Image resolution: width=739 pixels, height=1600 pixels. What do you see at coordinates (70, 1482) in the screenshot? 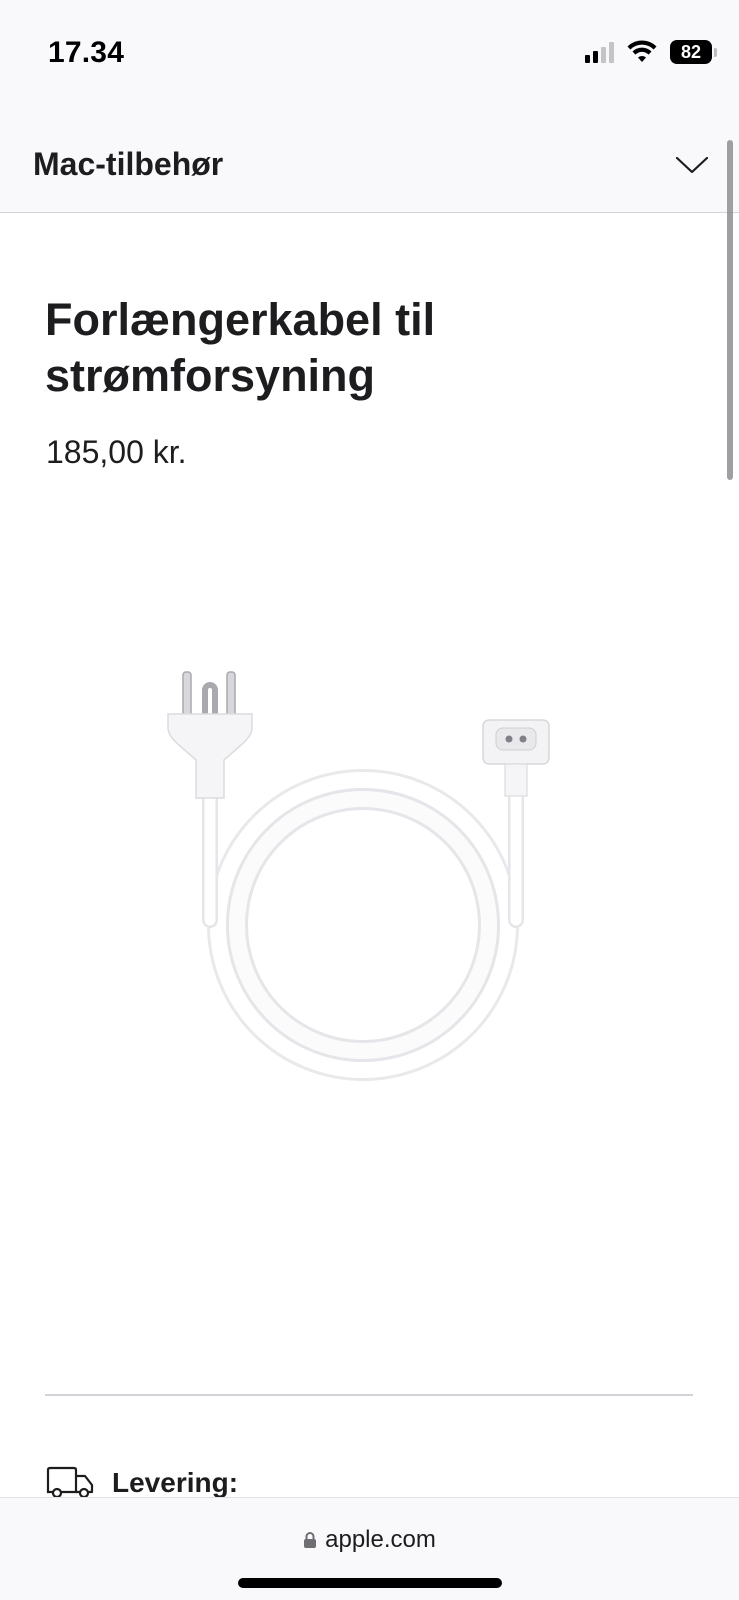
I see `delivery-truck-icon` at bounding box center [70, 1482].